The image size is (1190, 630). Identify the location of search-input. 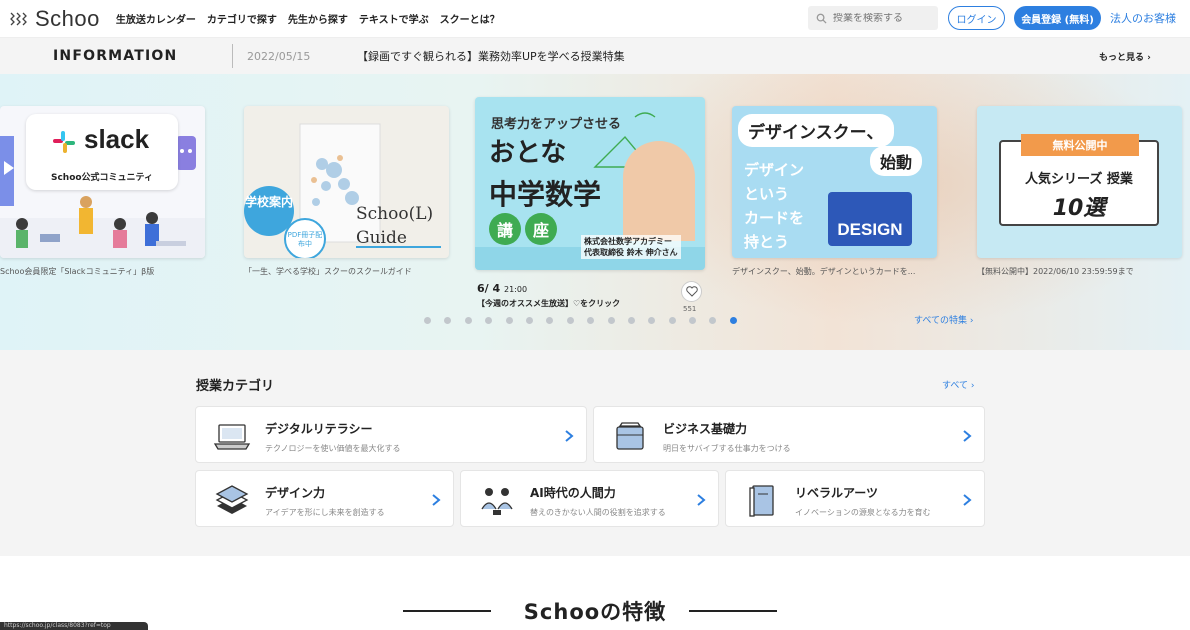
(883, 18).